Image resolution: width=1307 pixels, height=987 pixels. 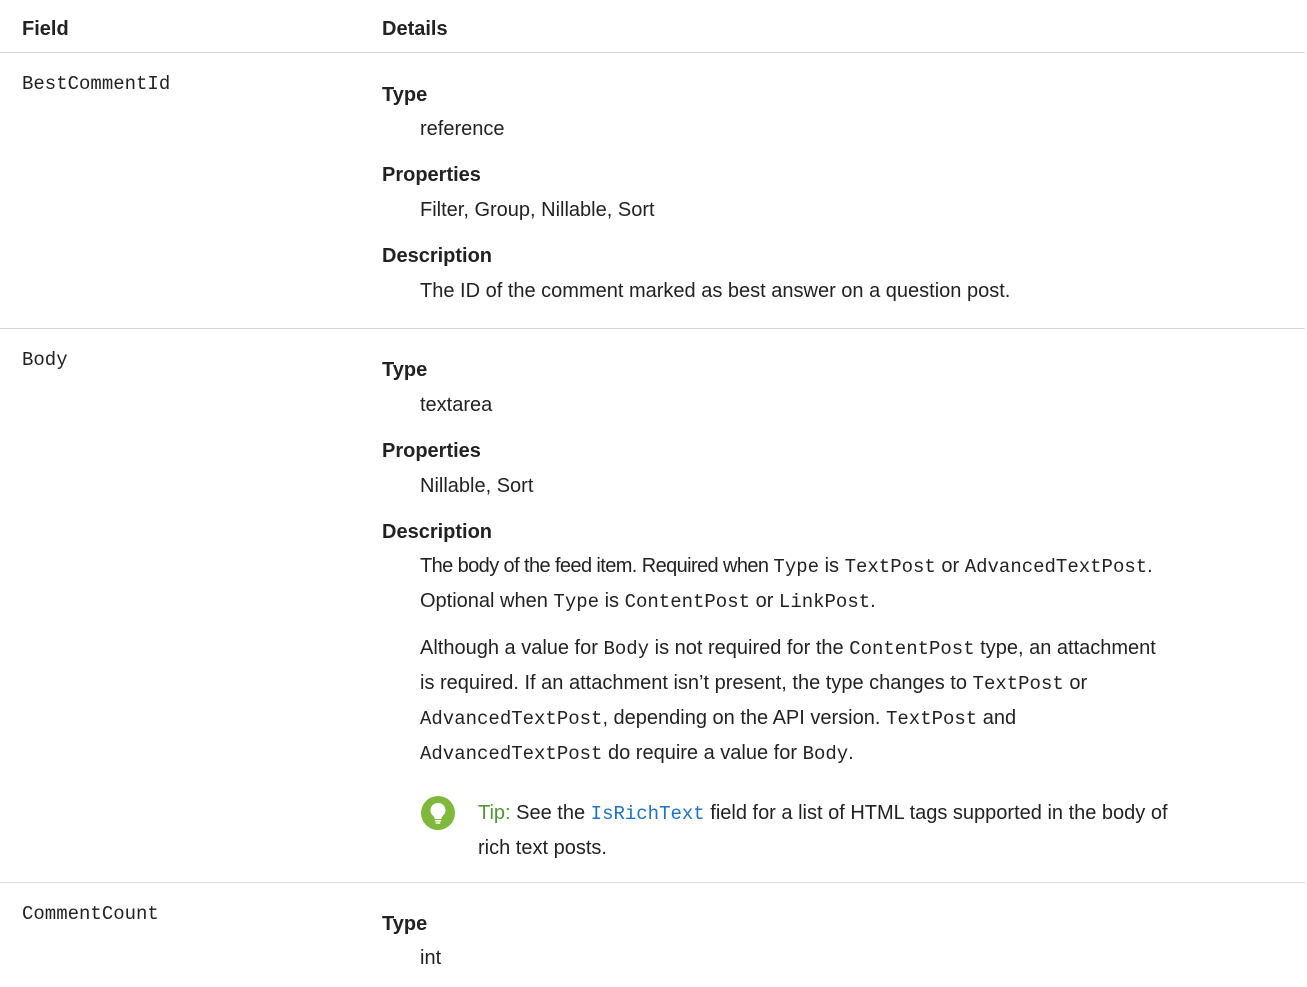 I want to click on field-name: BestCommentId, so click(x=96, y=84).